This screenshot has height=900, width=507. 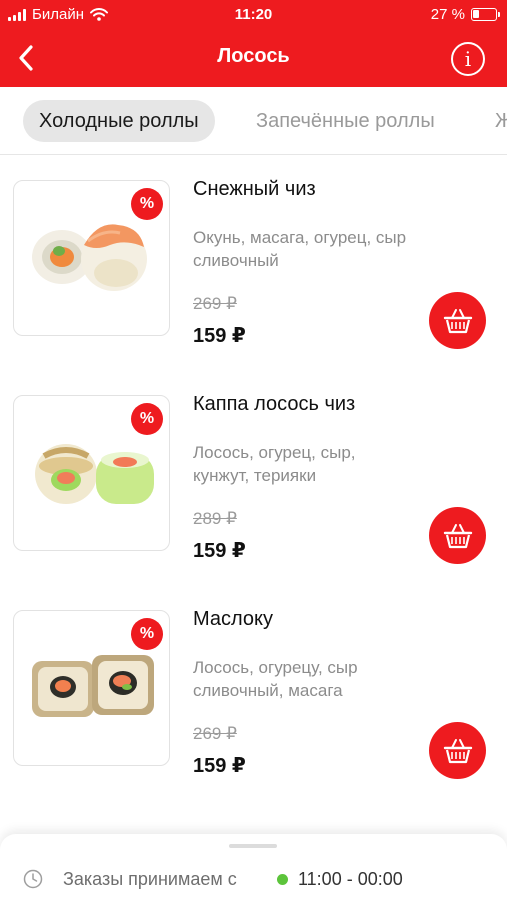 What do you see at coordinates (300, 249) in the screenshot?
I see `product-description: Окунь, масага, огурец, сыр сливочный` at bounding box center [300, 249].